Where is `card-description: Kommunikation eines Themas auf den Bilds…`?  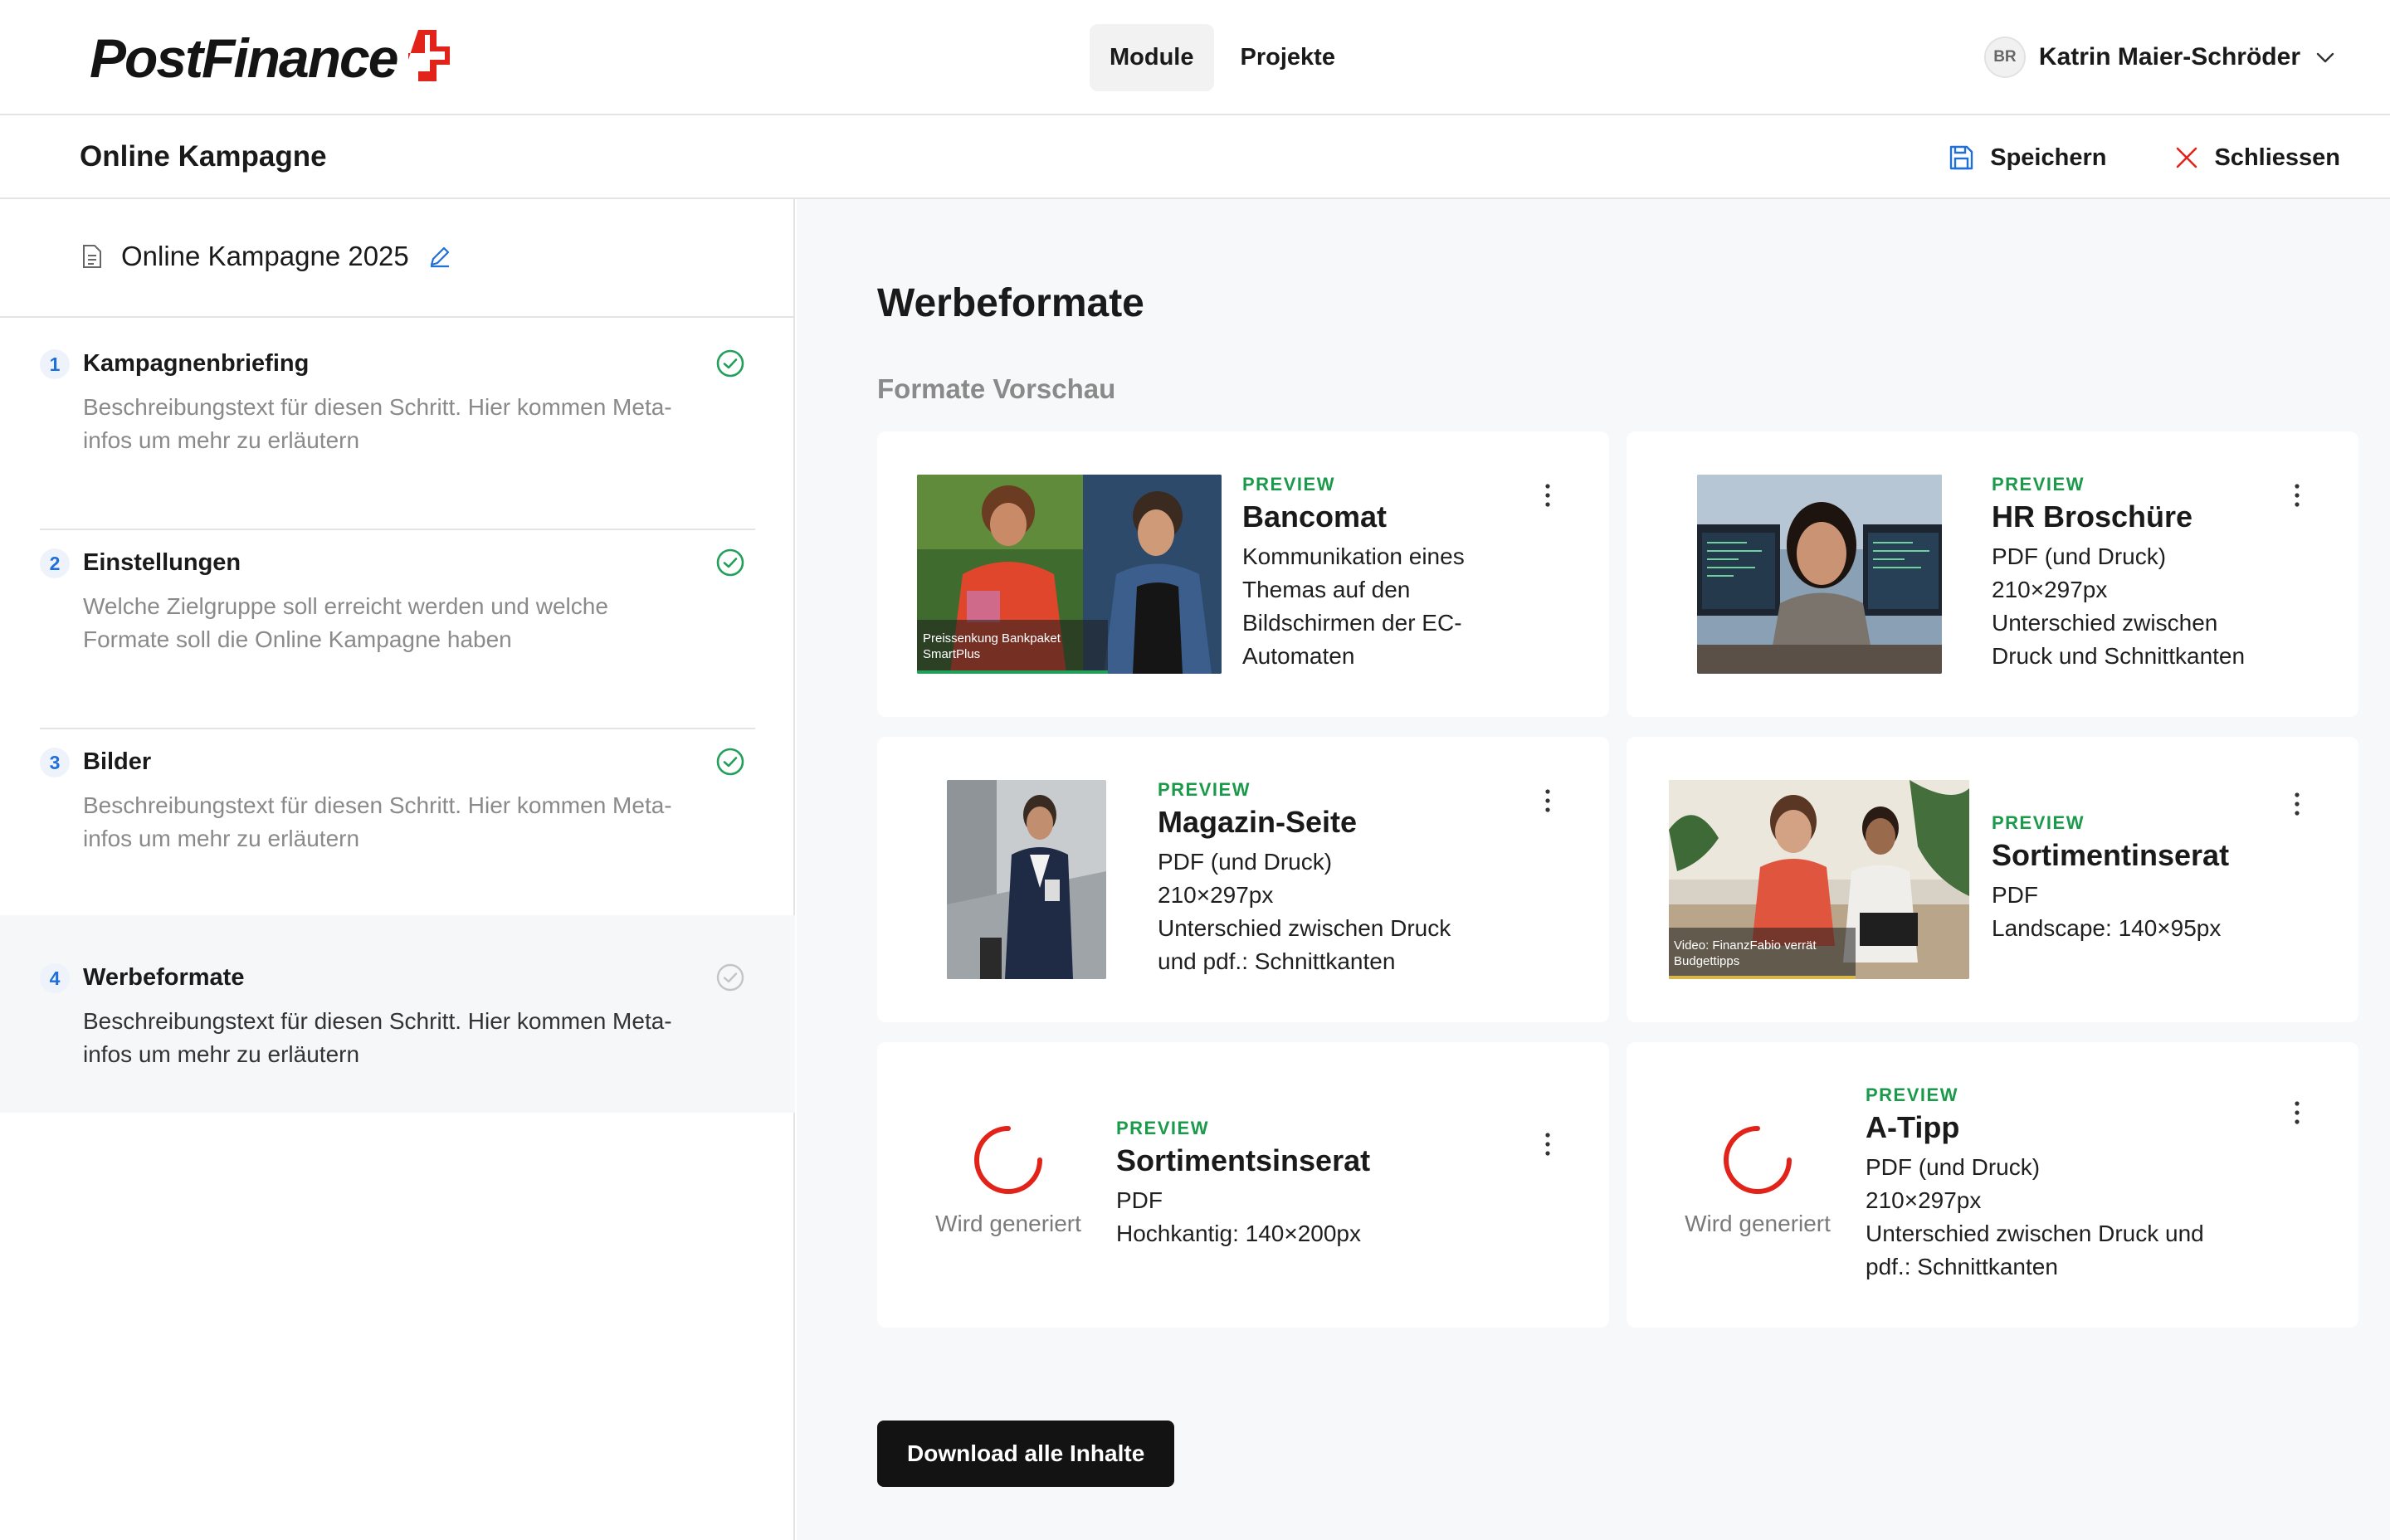
card-description: Kommunikation eines Themas auf den Bilds… is located at coordinates (1354, 606).